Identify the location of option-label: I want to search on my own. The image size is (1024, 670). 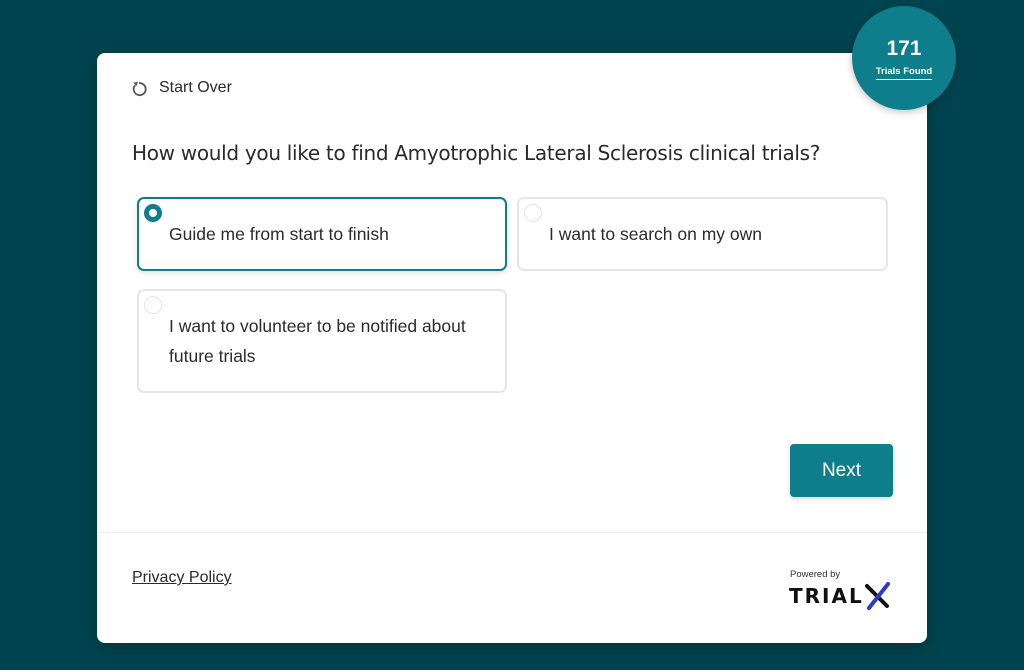
(656, 234).